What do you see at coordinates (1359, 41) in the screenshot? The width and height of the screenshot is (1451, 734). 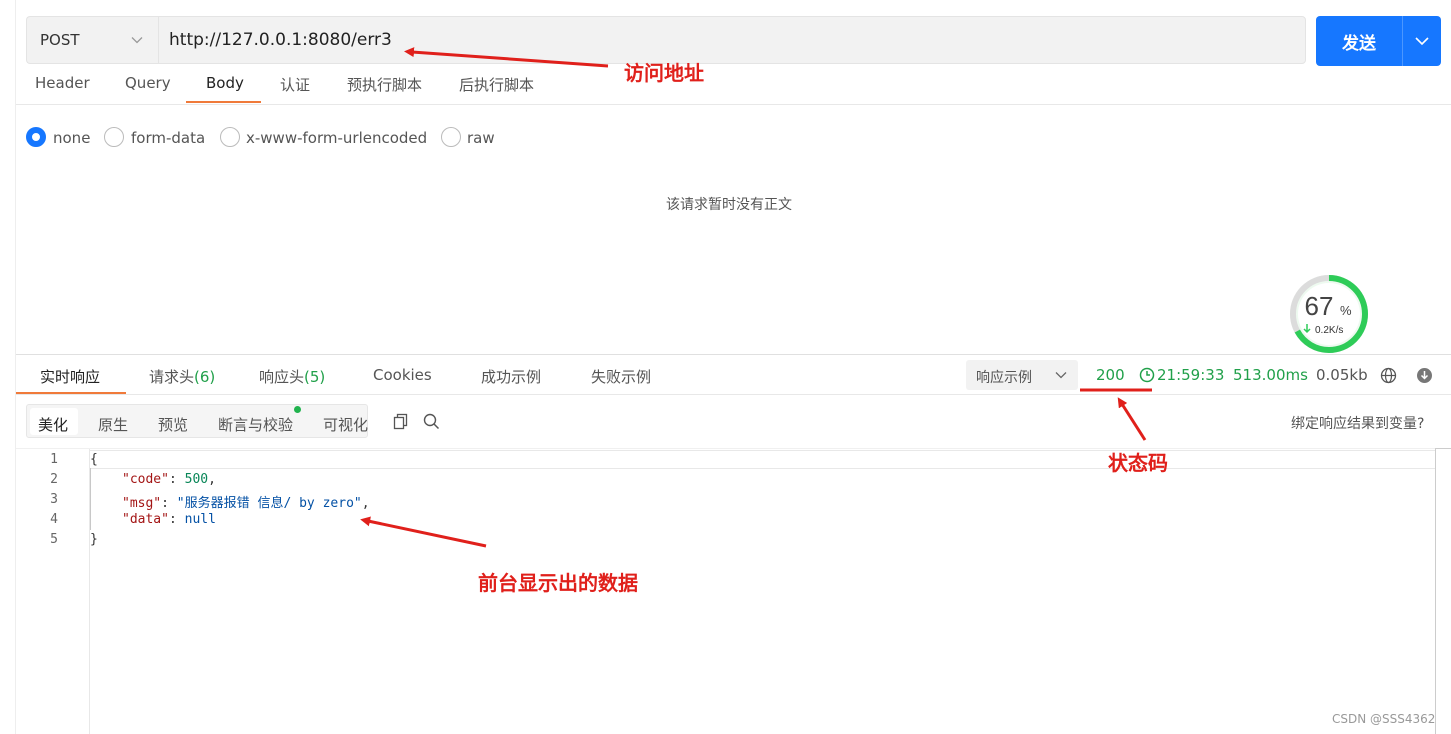 I see `send-button: 发送` at bounding box center [1359, 41].